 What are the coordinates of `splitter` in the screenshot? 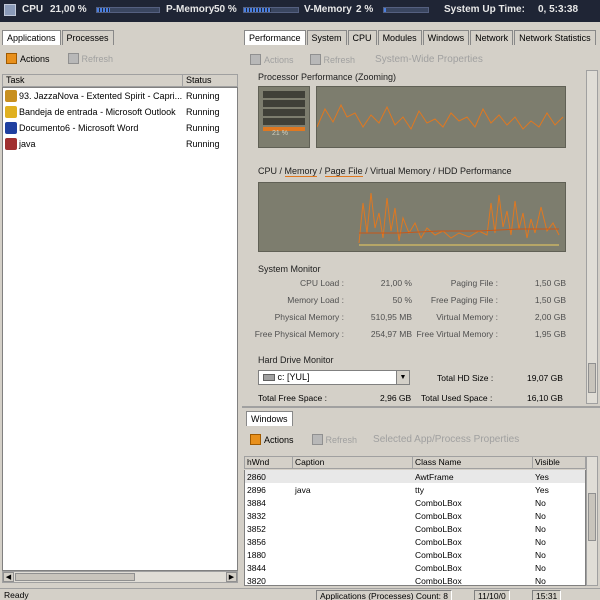 It's located at (421, 407).